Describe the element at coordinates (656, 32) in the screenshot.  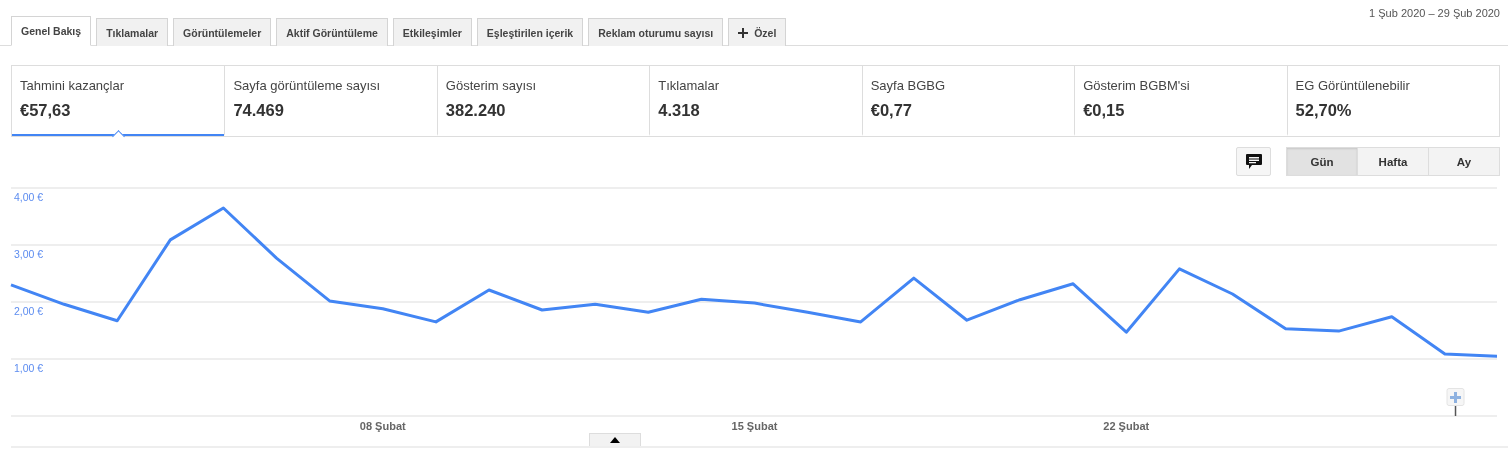
I see `tab: Reklam oturumu sayısı` at that location.